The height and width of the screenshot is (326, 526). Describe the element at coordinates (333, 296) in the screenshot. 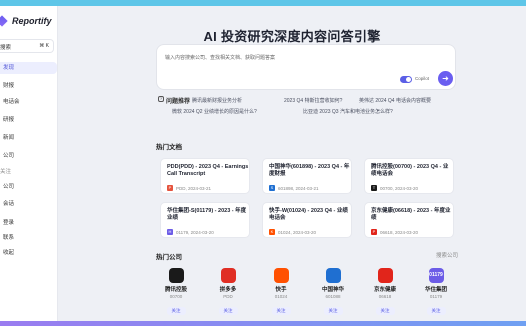

I see `company-code: 601088` at that location.